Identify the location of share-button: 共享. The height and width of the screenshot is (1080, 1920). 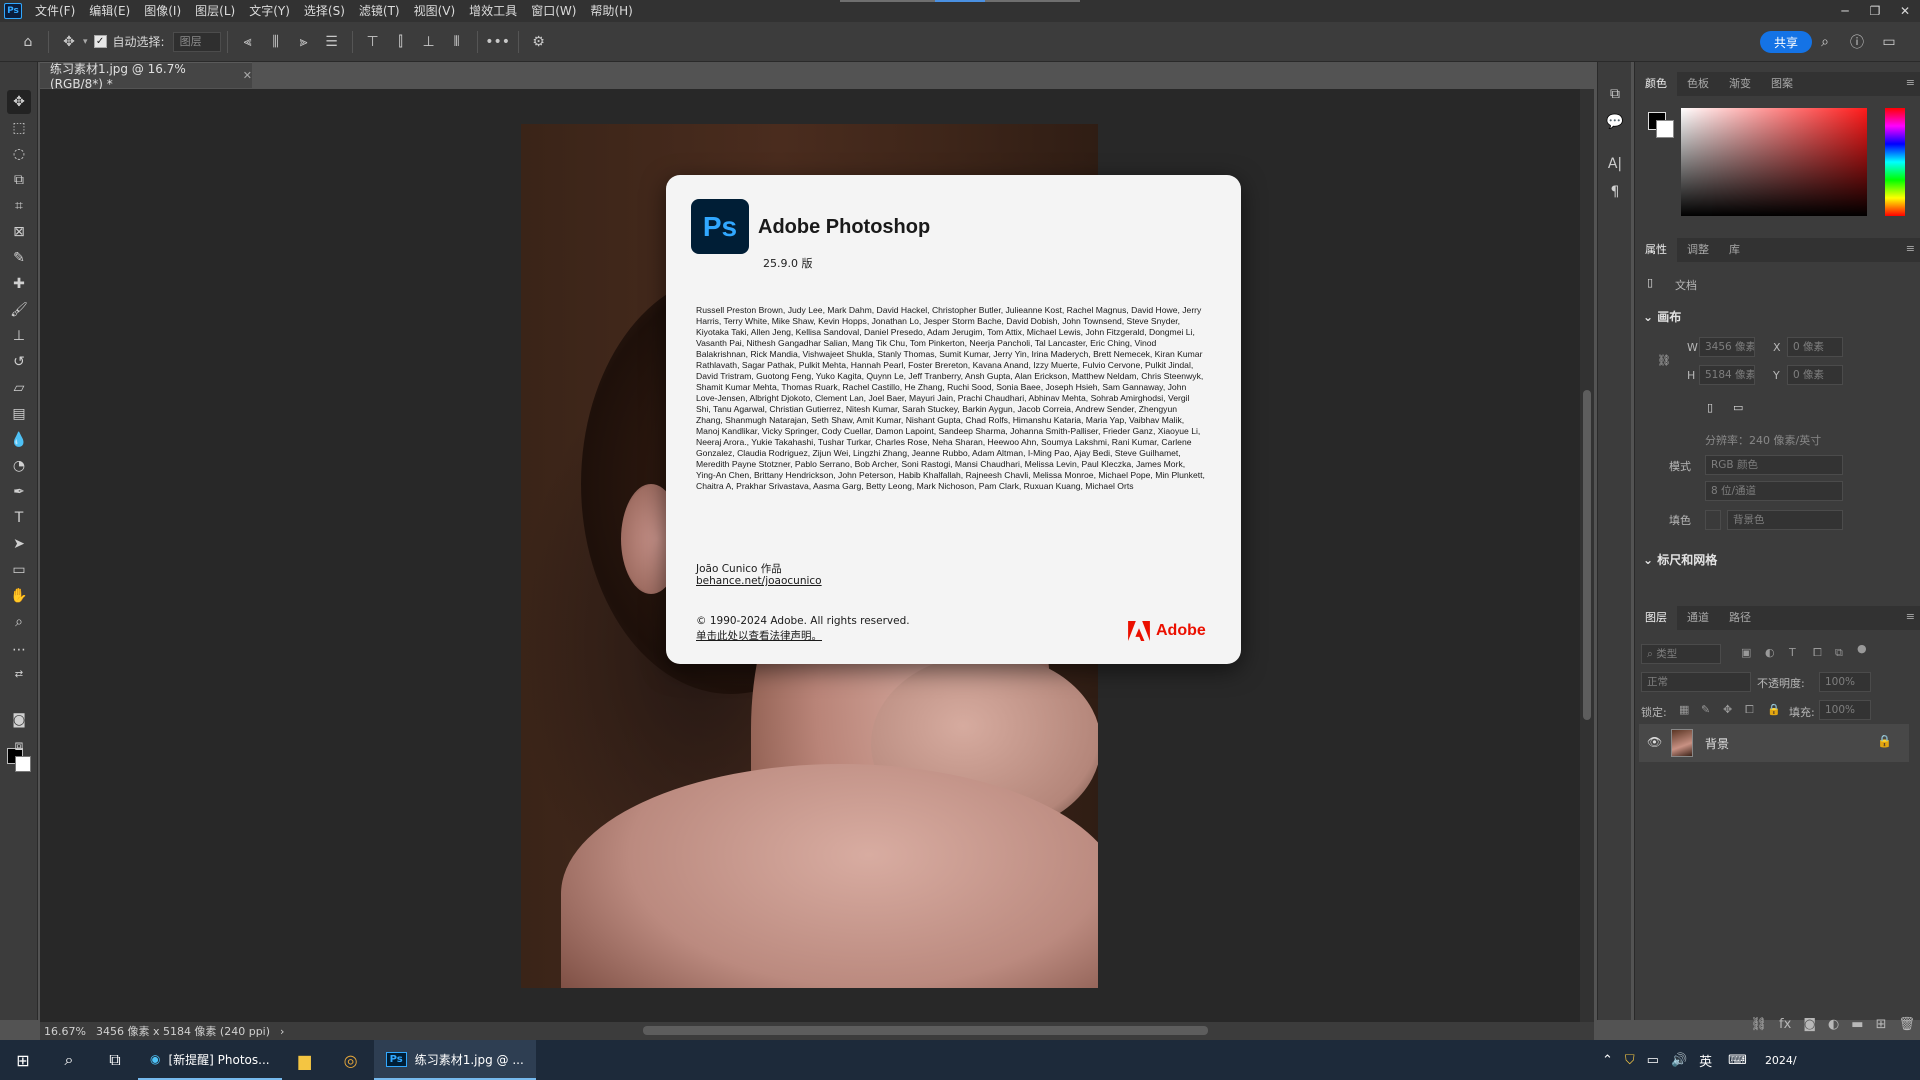
(1786, 42).